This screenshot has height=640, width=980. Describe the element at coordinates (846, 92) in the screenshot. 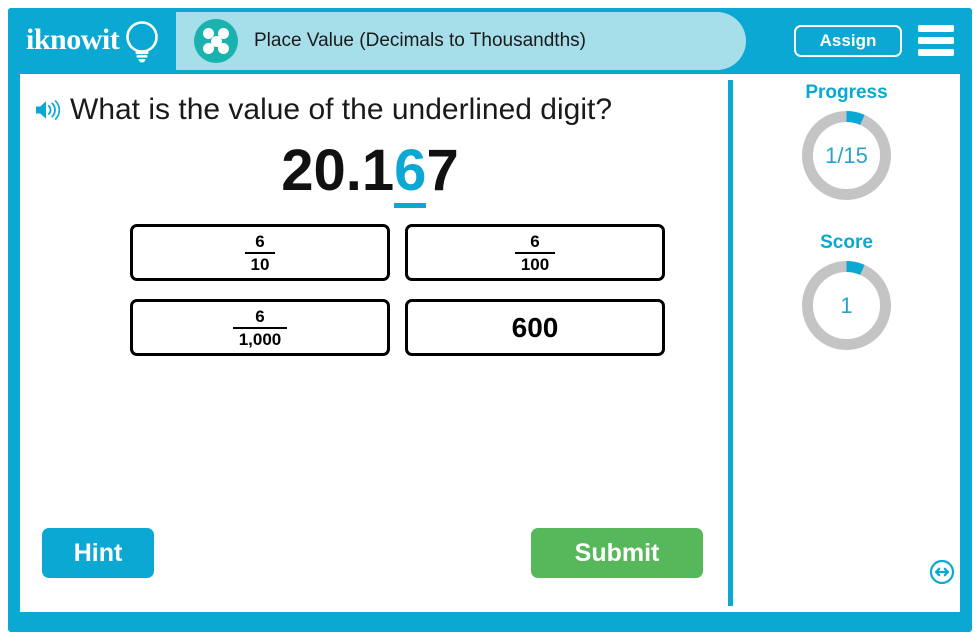

I see `progress-label: Progress` at that location.